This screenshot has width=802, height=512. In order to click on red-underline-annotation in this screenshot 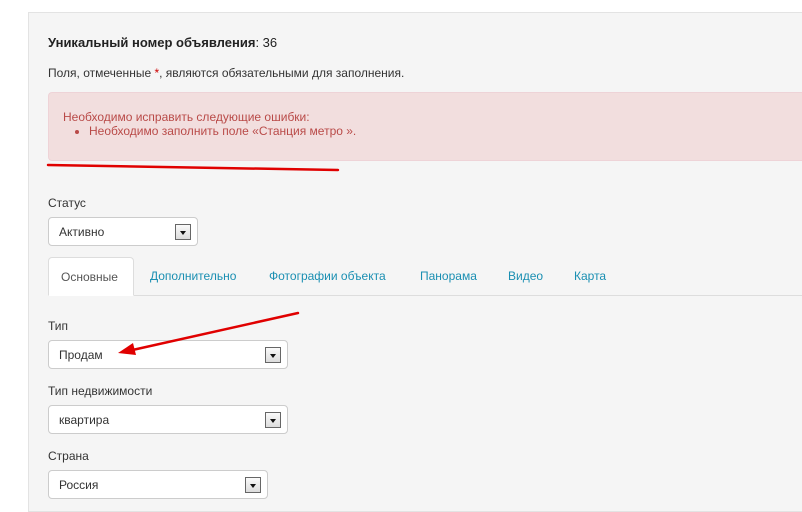, I will do `click(193, 167)`.